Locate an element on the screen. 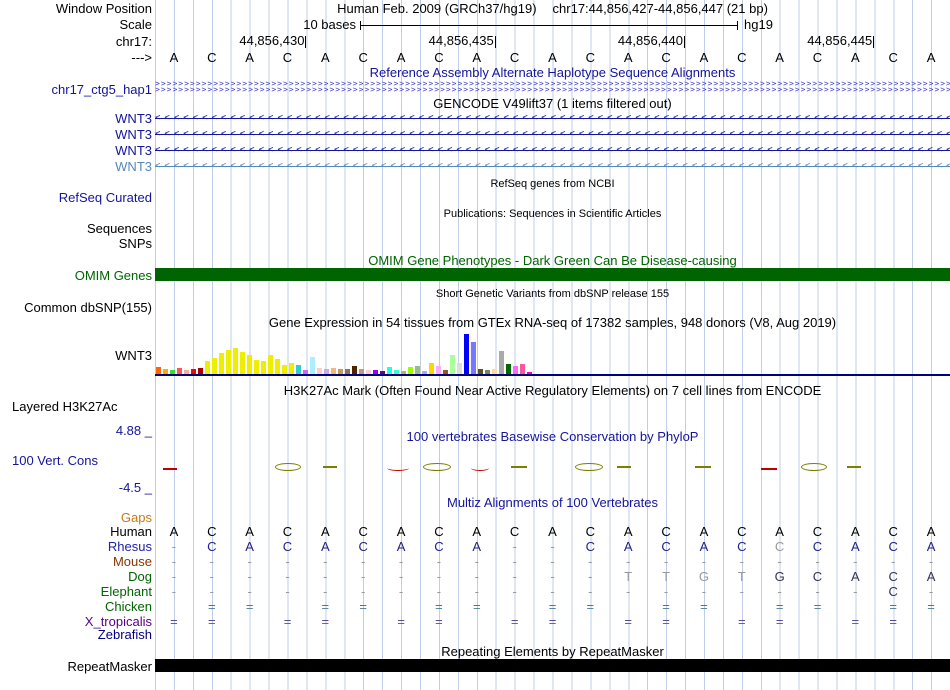 This screenshot has height=690, width=950. alignment-row-mouse: --------------------- is located at coordinates (552, 562).